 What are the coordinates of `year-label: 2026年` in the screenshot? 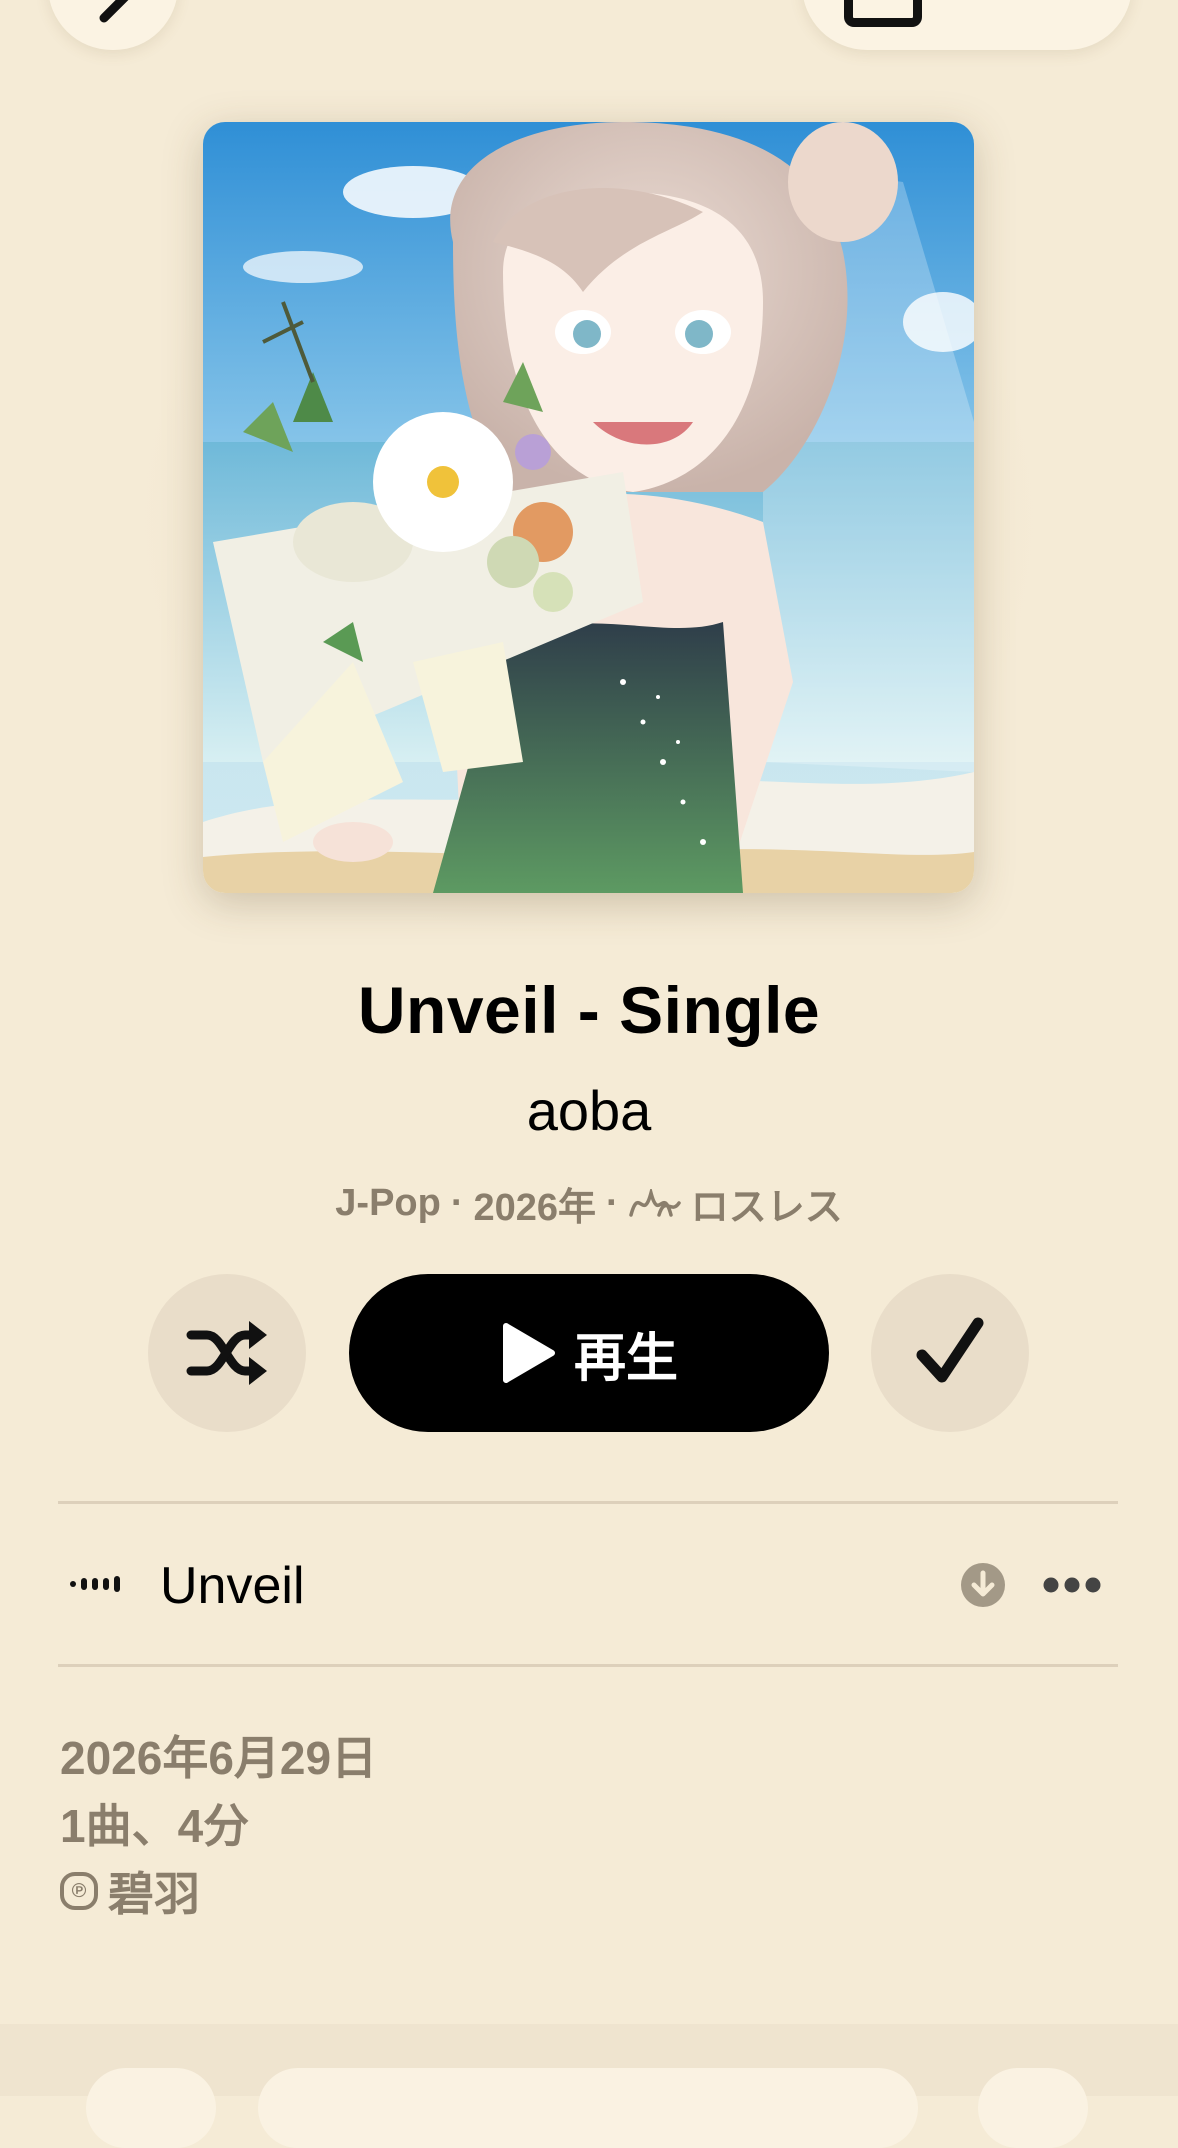 It's located at (535, 1208).